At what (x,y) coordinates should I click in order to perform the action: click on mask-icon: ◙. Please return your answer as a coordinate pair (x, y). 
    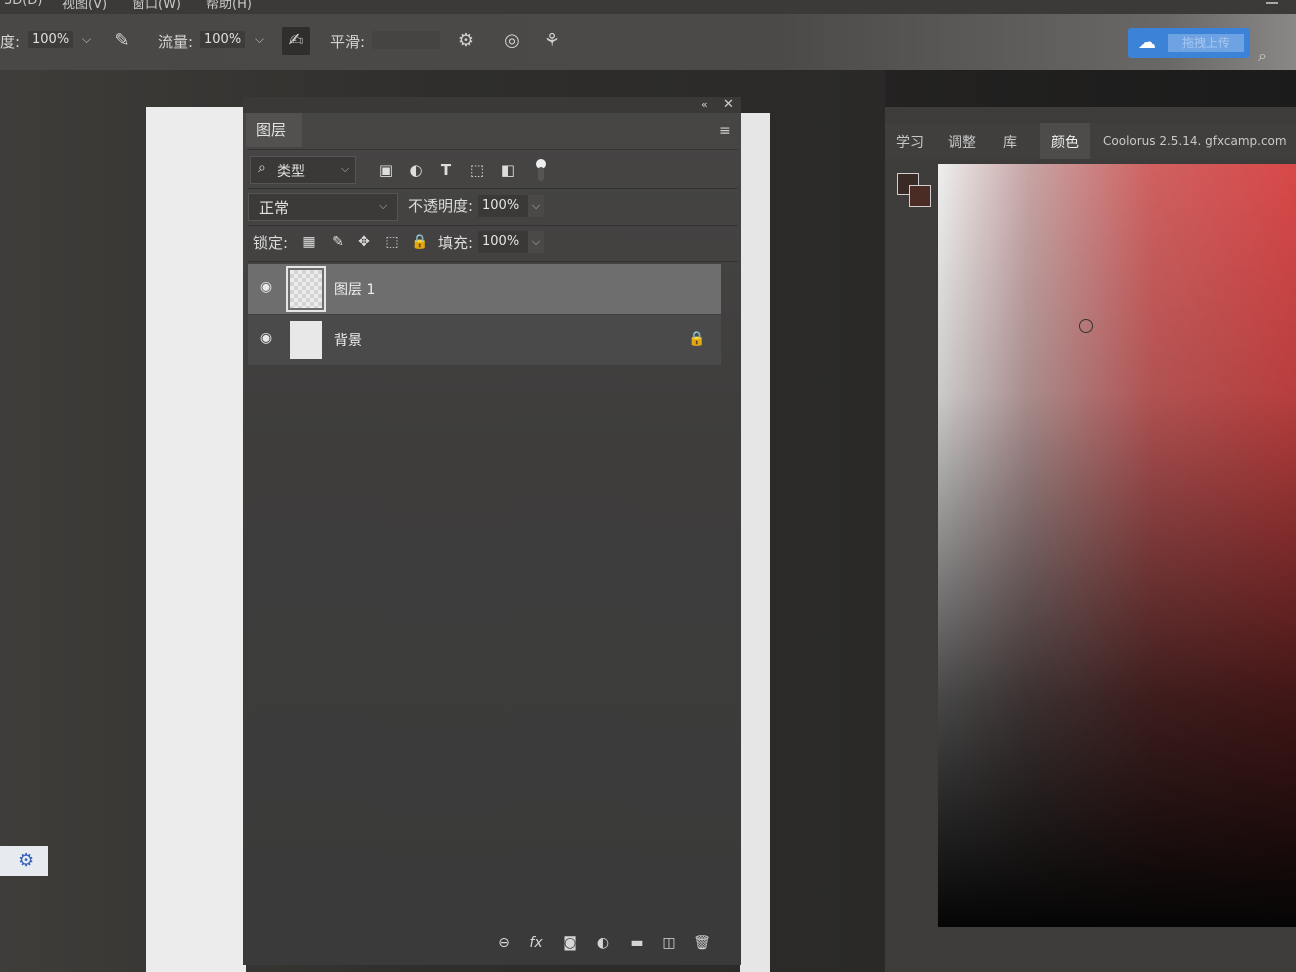
    Looking at the image, I should click on (570, 943).